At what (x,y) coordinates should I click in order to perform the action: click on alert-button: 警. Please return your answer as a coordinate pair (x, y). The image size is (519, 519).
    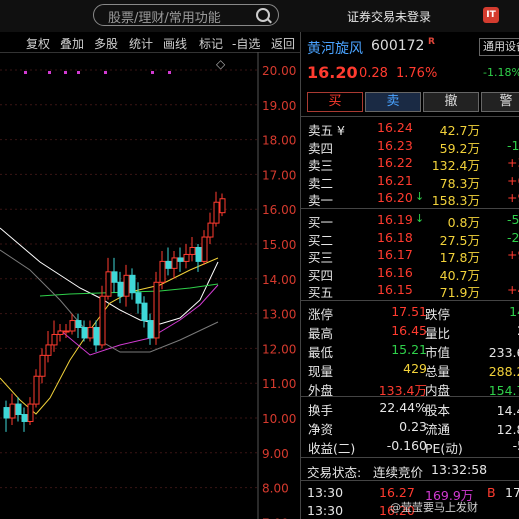
    Looking at the image, I should click on (500, 102).